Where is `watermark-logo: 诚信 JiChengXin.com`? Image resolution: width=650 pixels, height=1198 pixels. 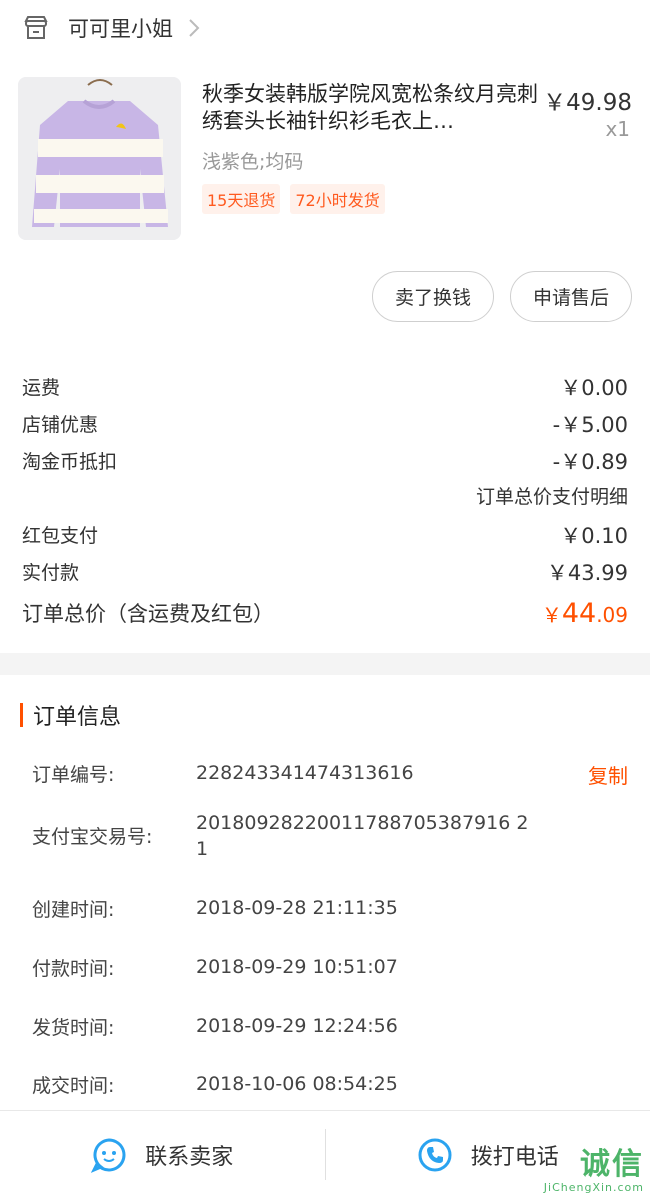 watermark-logo: 诚信 JiChengXin.com is located at coordinates (593, 1171).